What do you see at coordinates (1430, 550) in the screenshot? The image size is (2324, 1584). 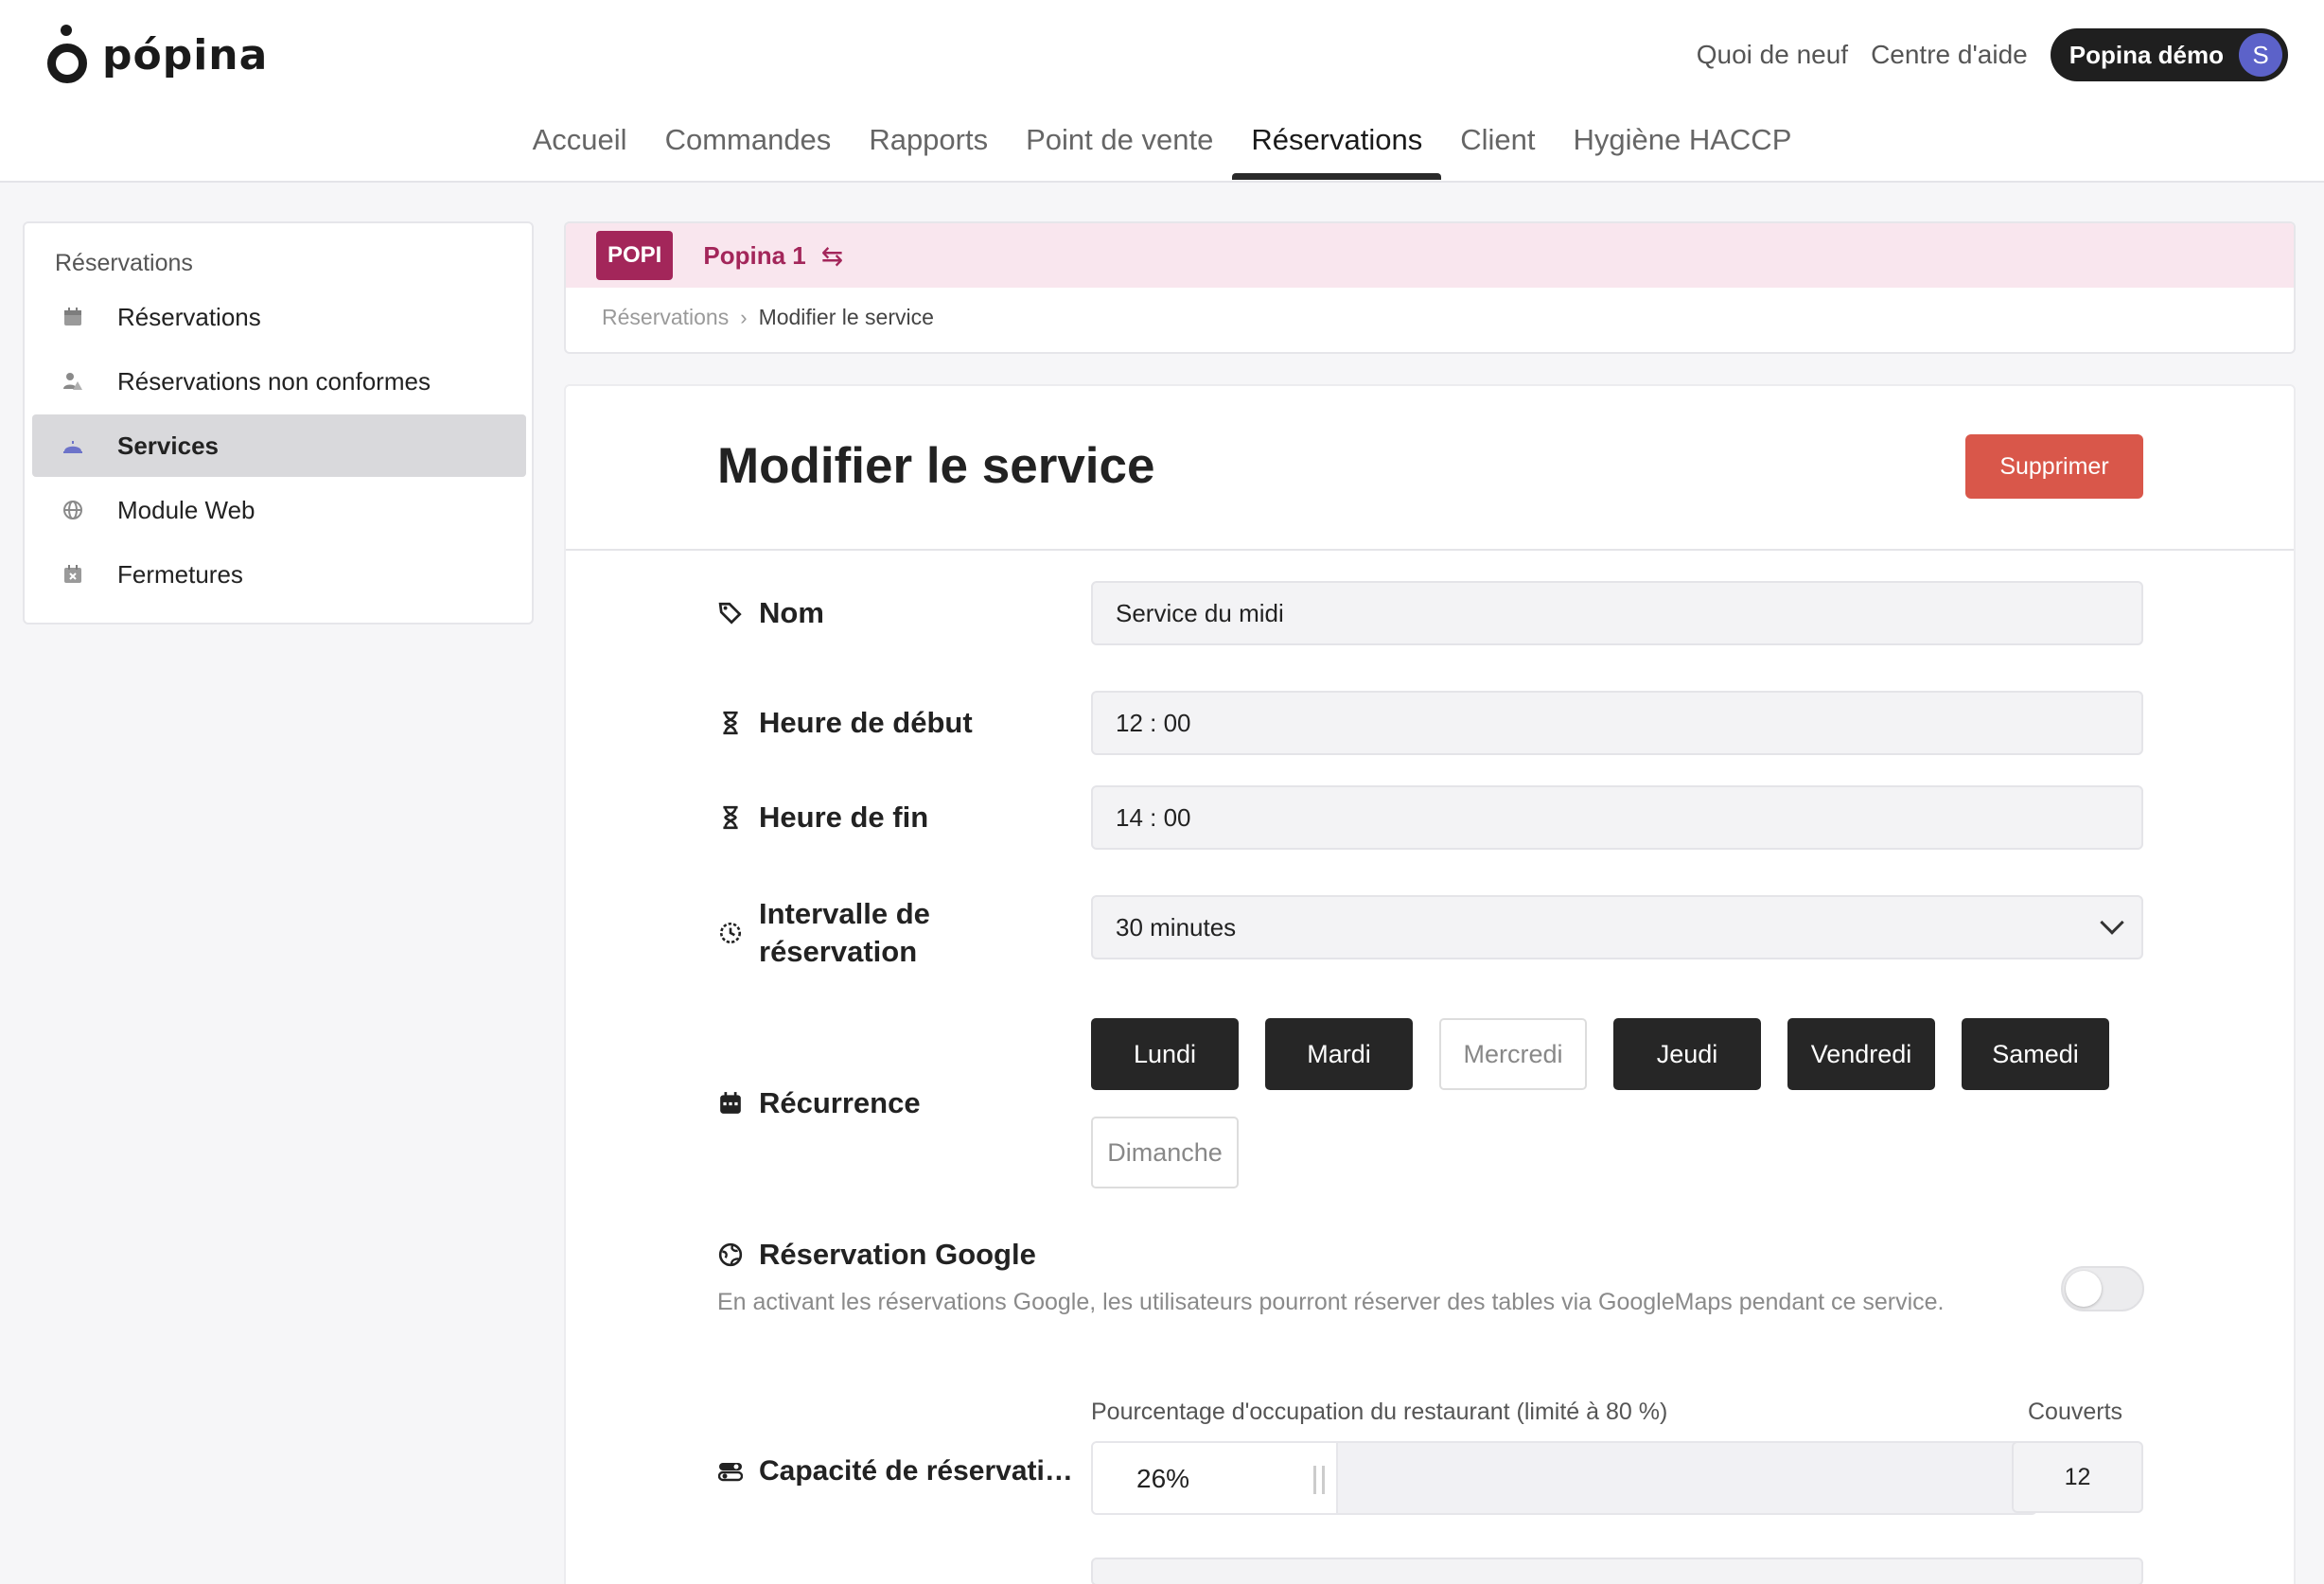 I see `divider` at bounding box center [1430, 550].